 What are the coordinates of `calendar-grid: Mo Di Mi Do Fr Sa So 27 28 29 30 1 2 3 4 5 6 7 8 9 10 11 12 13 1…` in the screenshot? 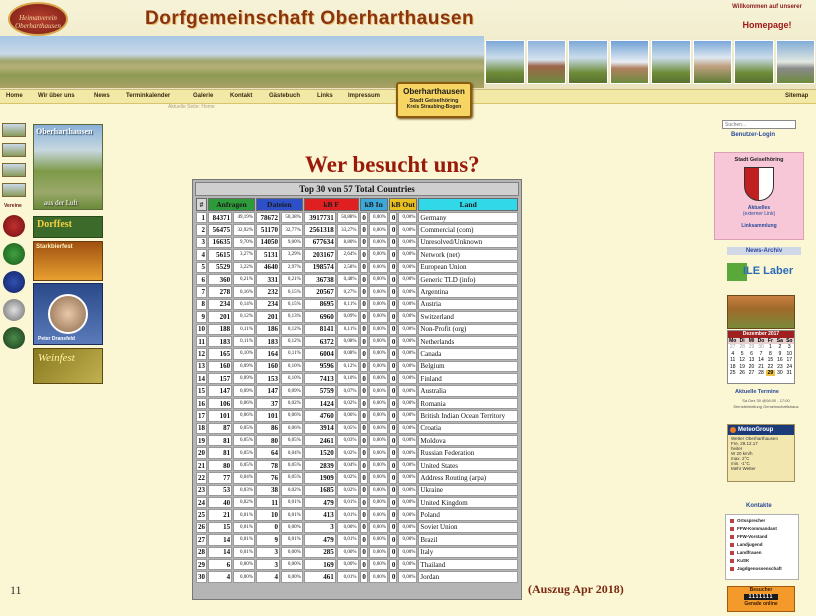 It's located at (761, 357).